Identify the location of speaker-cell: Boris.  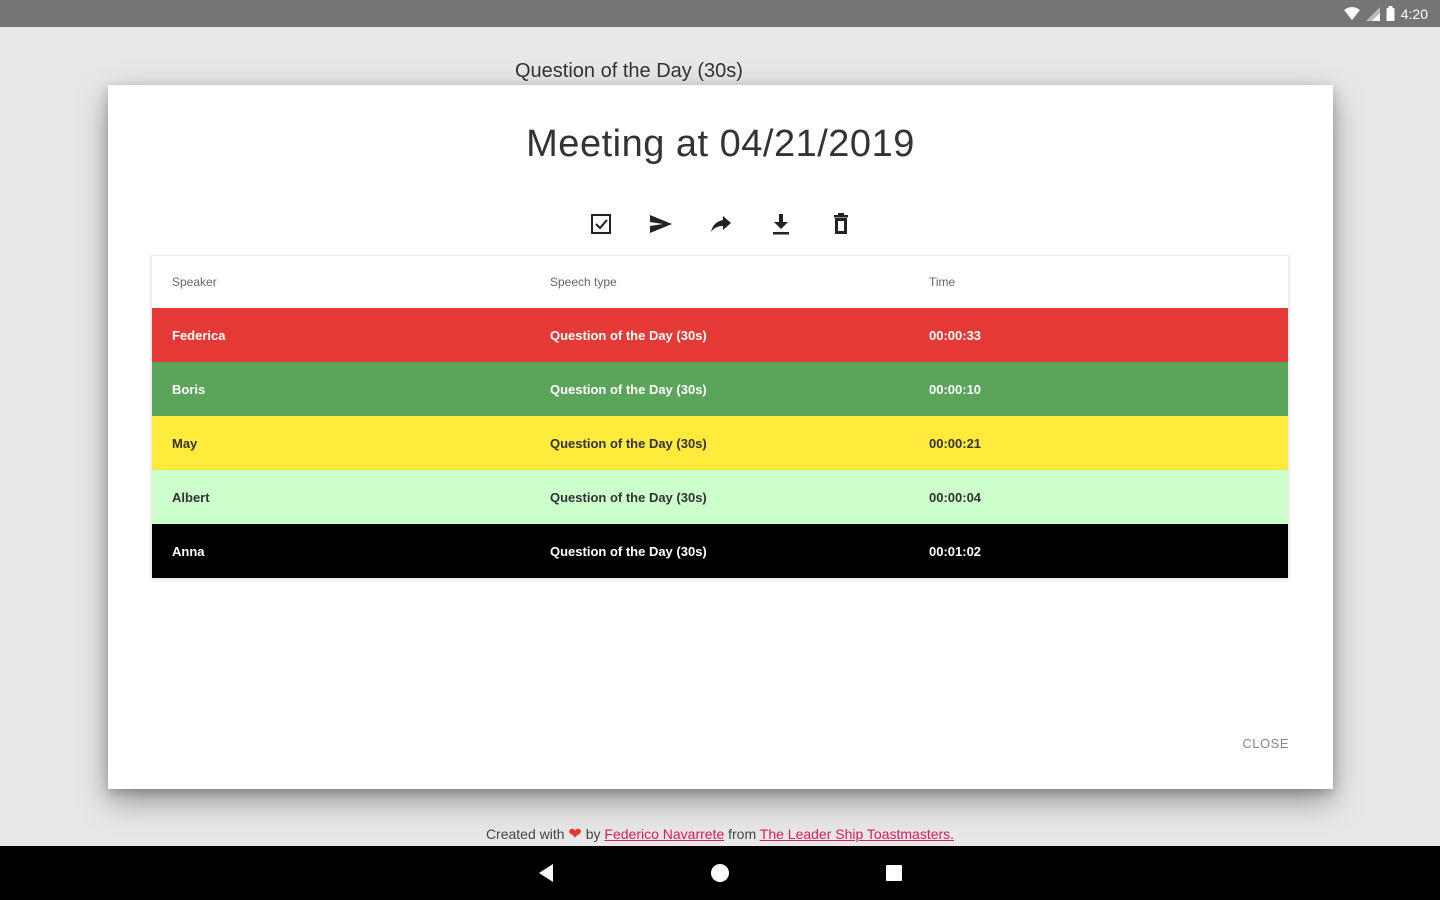
(189, 389).